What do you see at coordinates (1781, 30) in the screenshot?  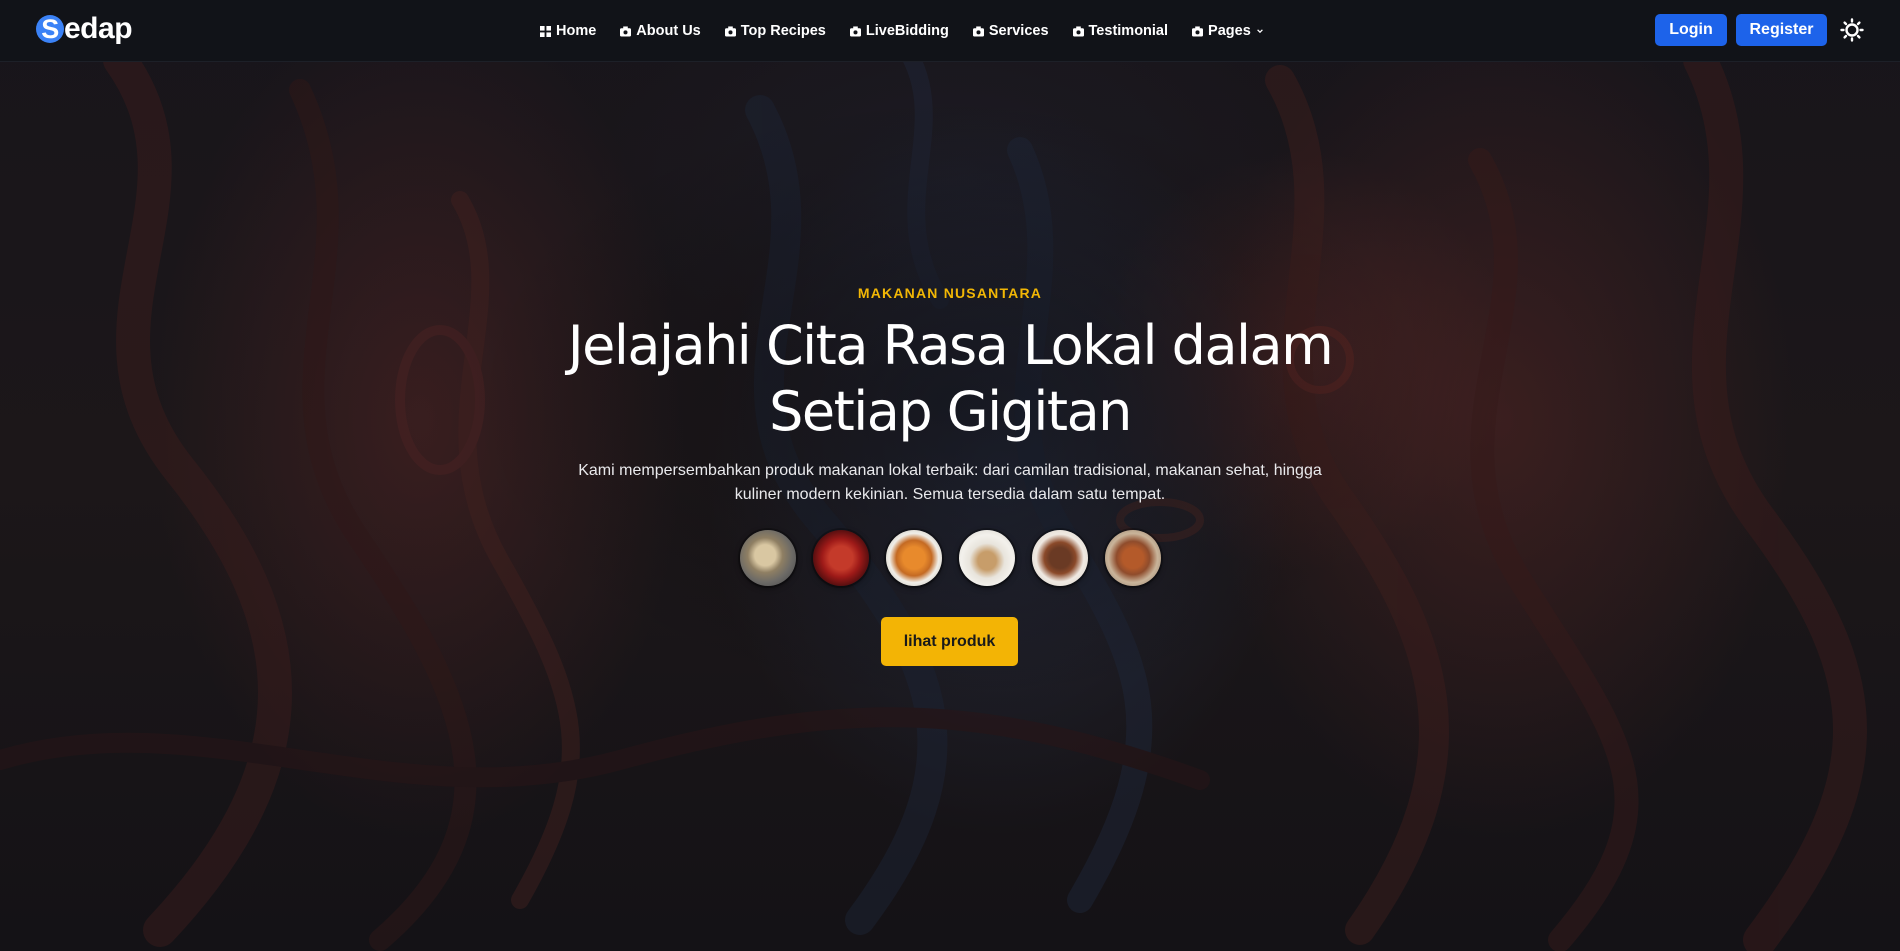 I see `register-button: Register` at bounding box center [1781, 30].